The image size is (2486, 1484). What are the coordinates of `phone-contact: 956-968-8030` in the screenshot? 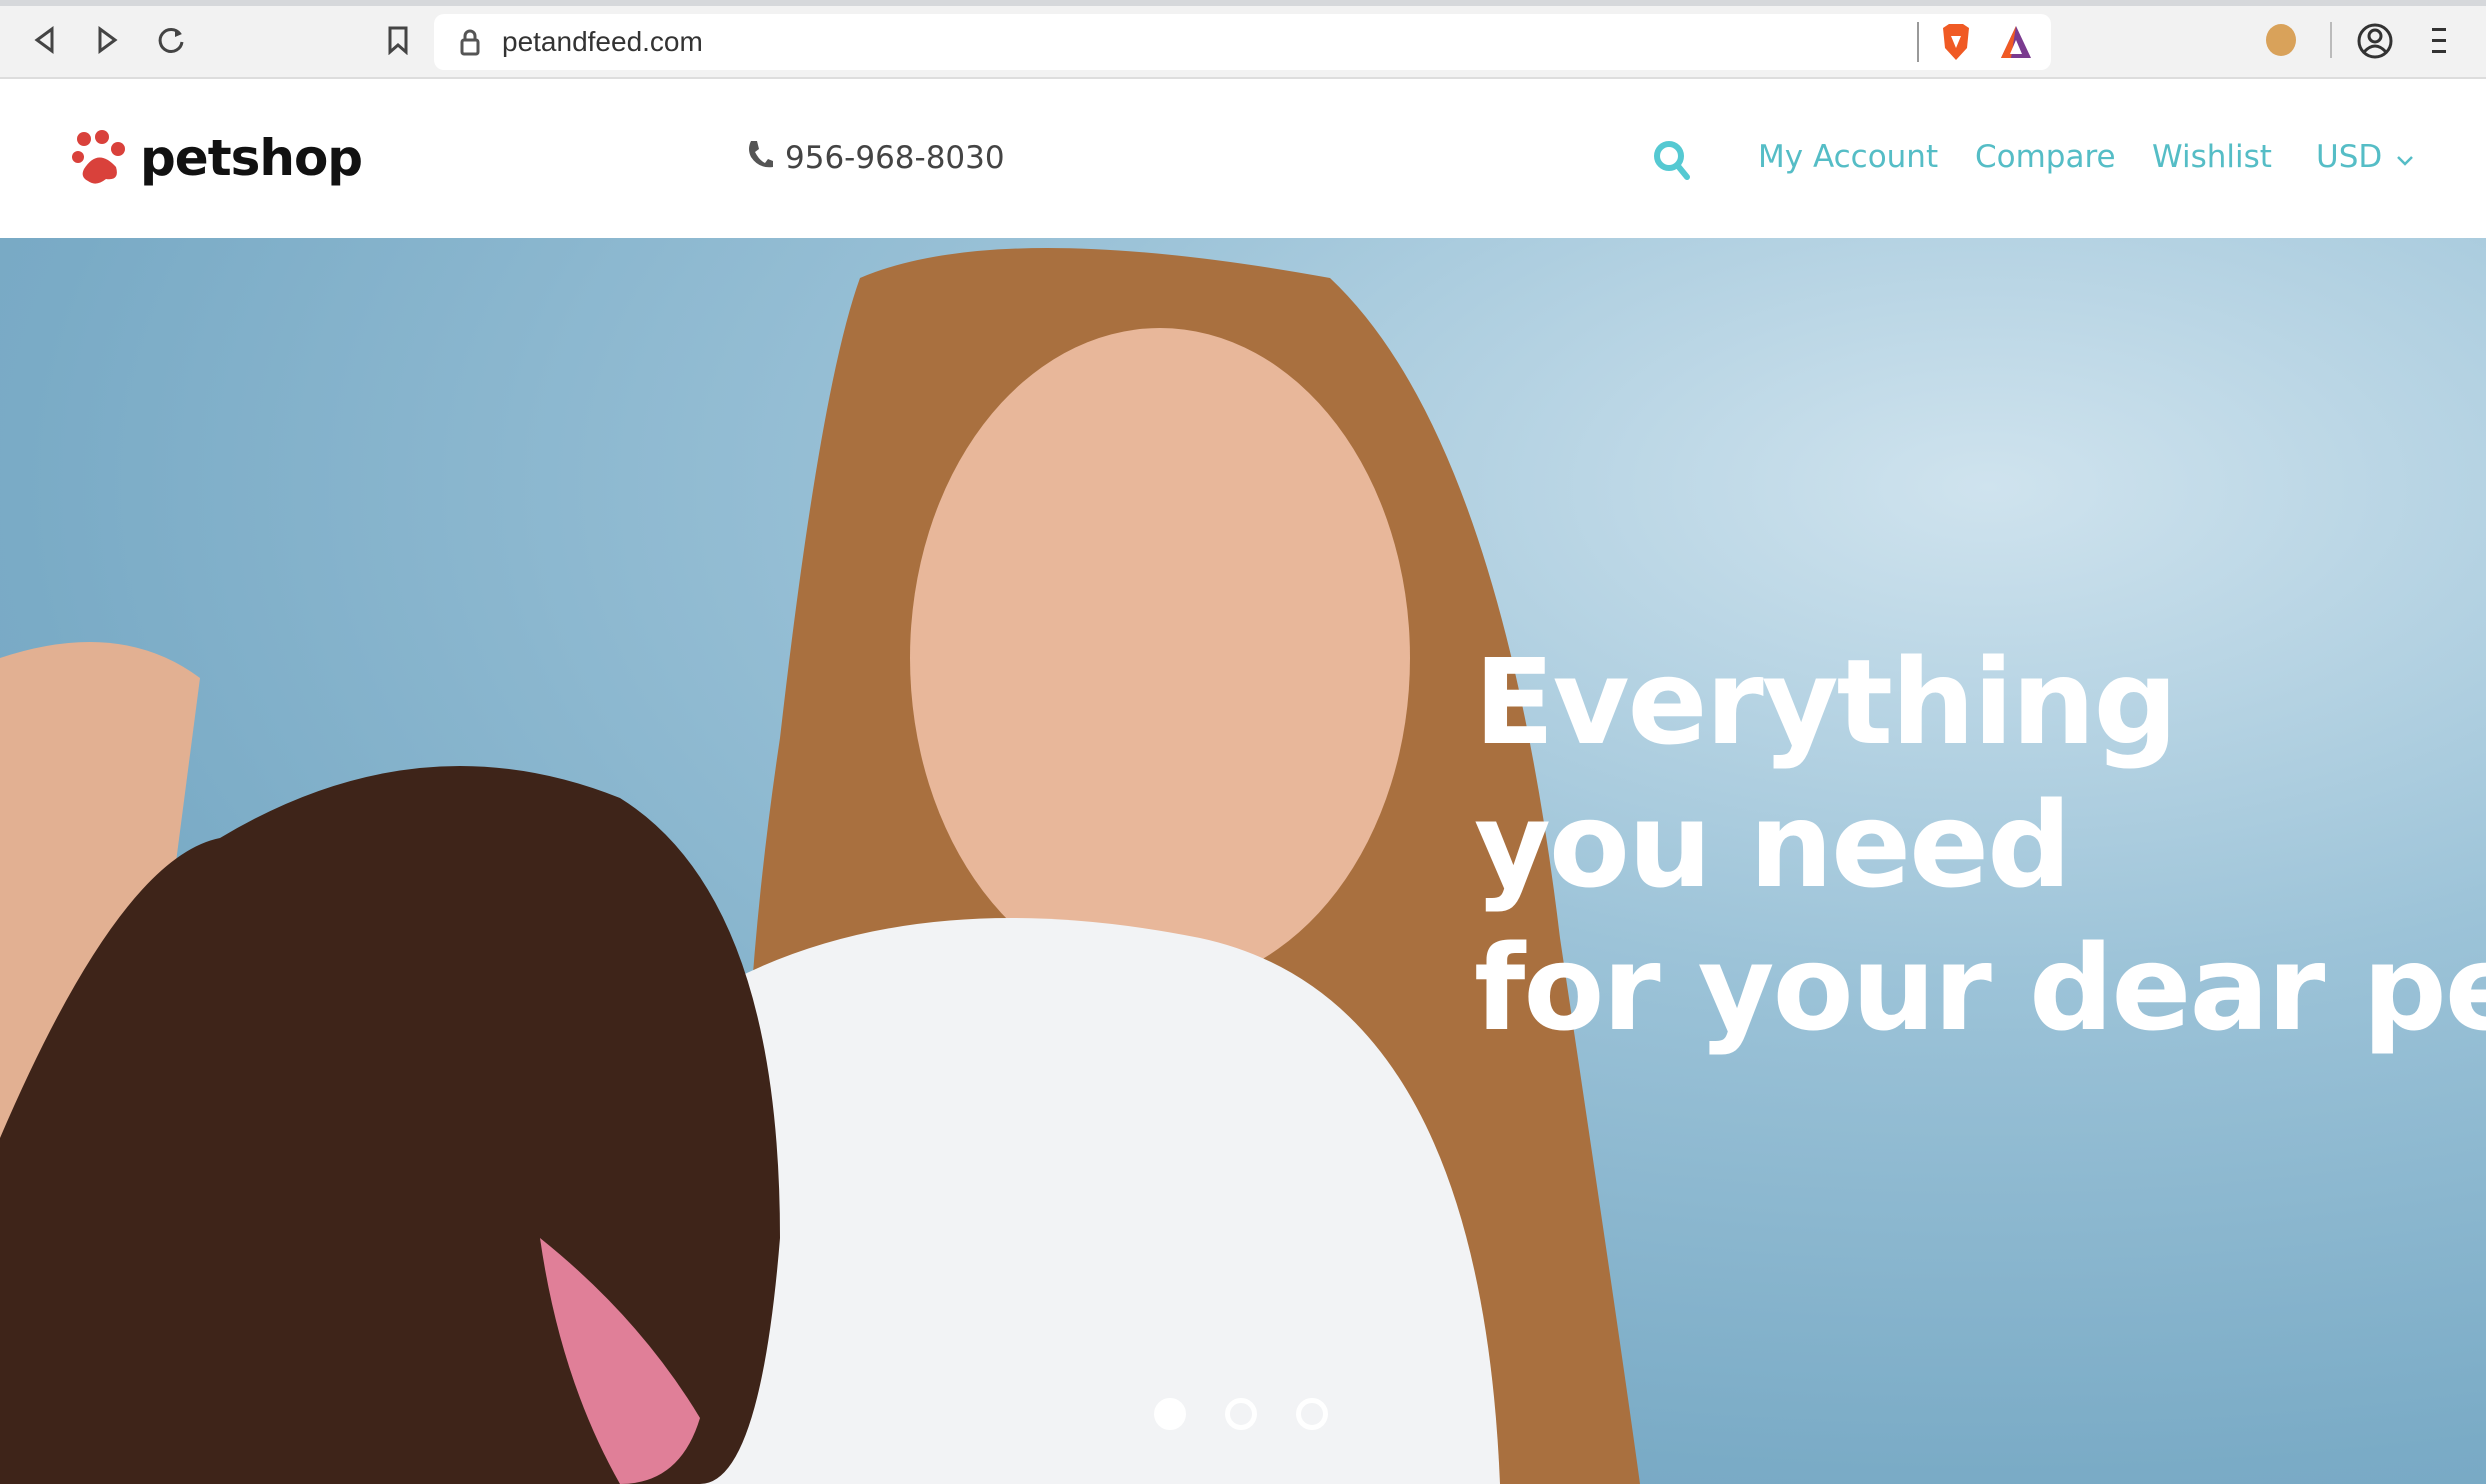 It's located at (875, 158).